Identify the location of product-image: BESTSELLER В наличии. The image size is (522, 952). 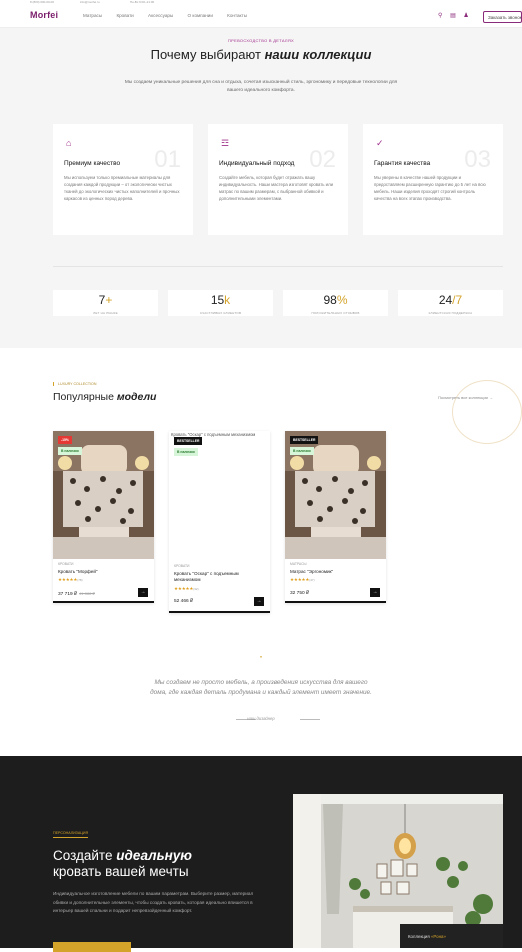
(335, 495).